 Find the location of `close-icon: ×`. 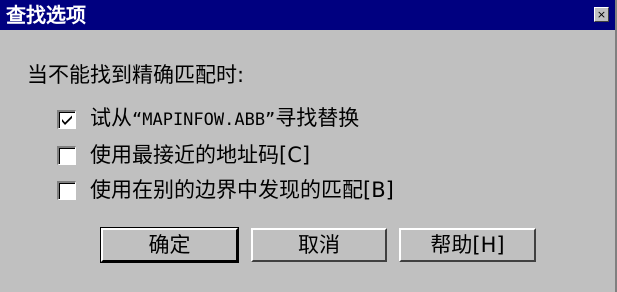

close-icon: × is located at coordinates (601, 14).